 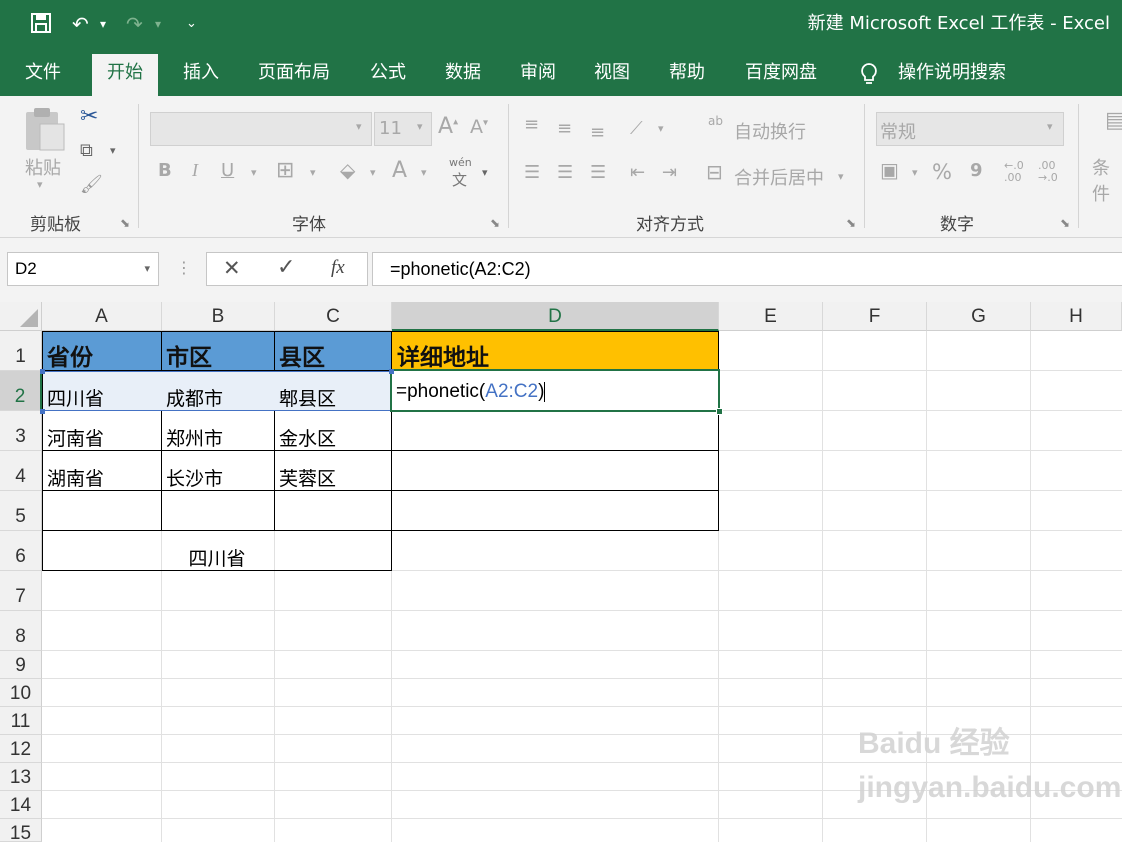 I want to click on font-name-select, so click(x=261, y=129).